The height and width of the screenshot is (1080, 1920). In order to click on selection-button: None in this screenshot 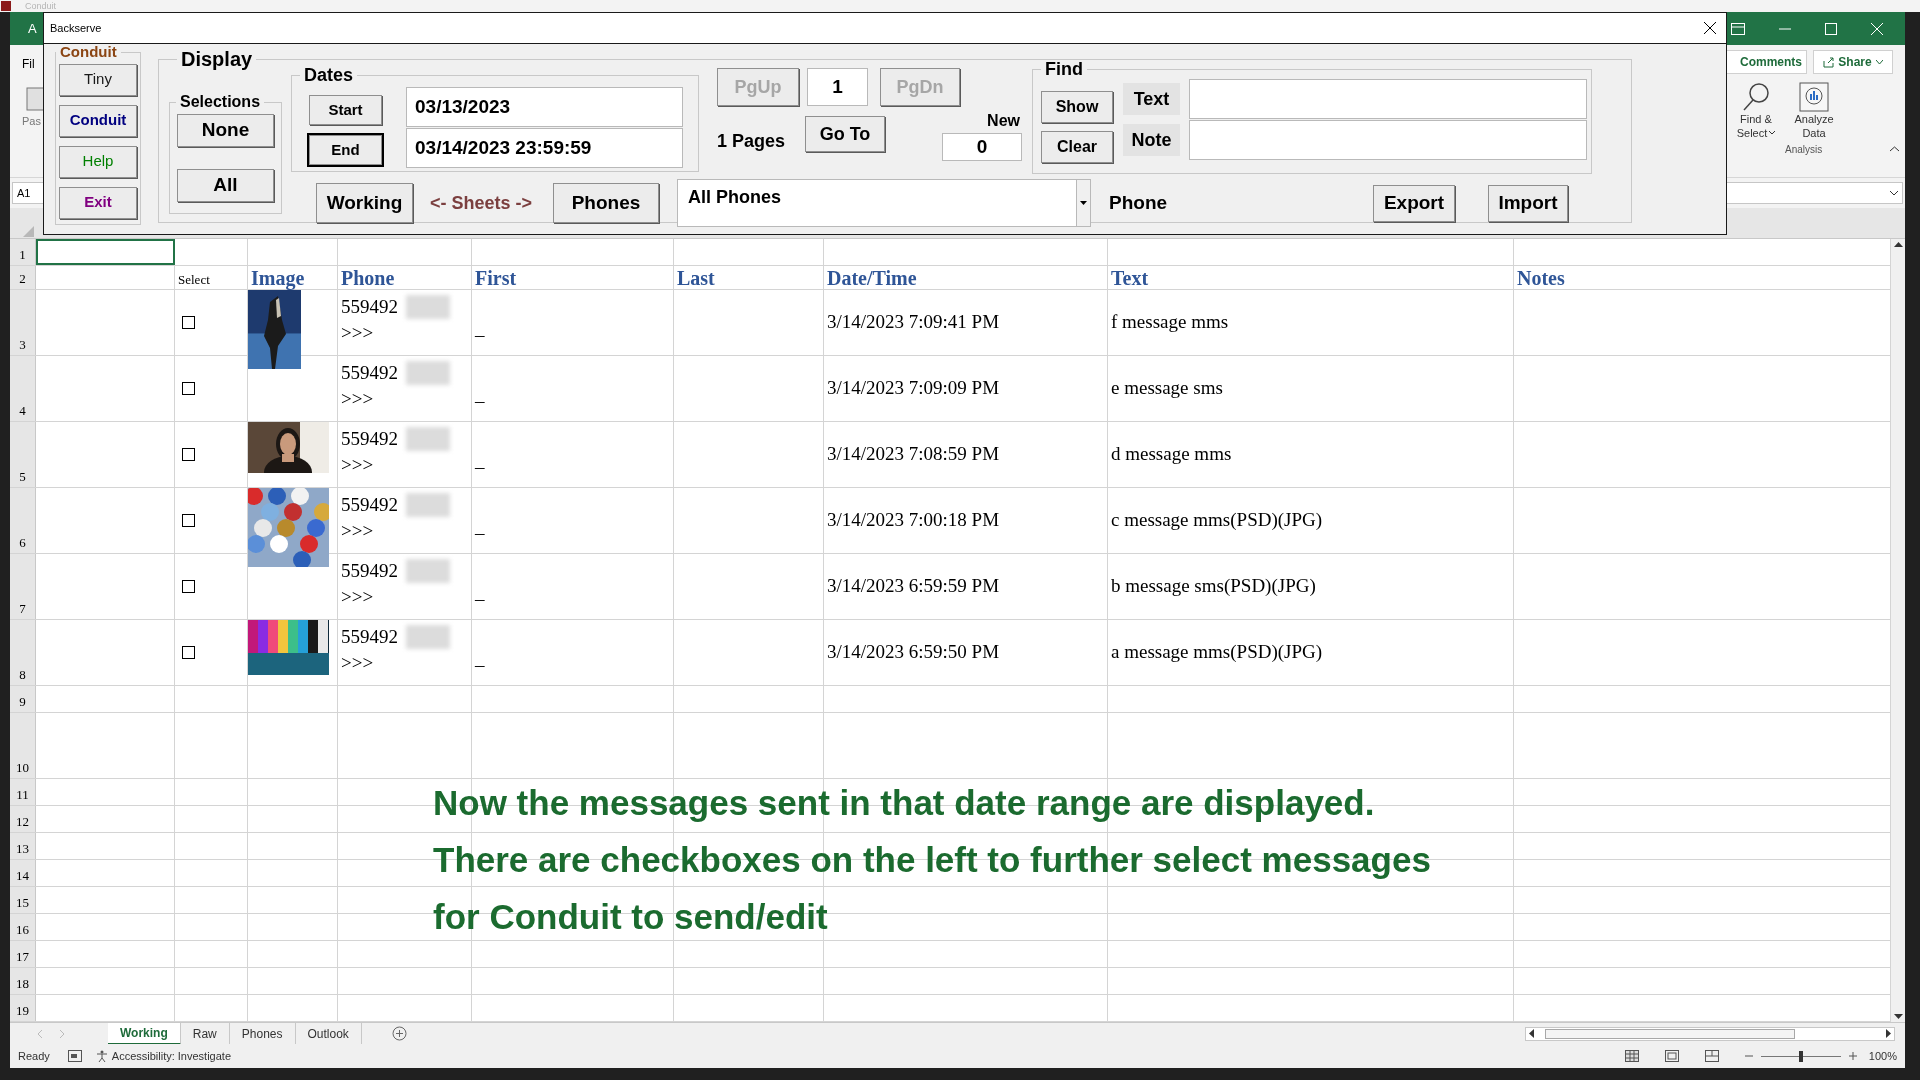, I will do `click(225, 130)`.